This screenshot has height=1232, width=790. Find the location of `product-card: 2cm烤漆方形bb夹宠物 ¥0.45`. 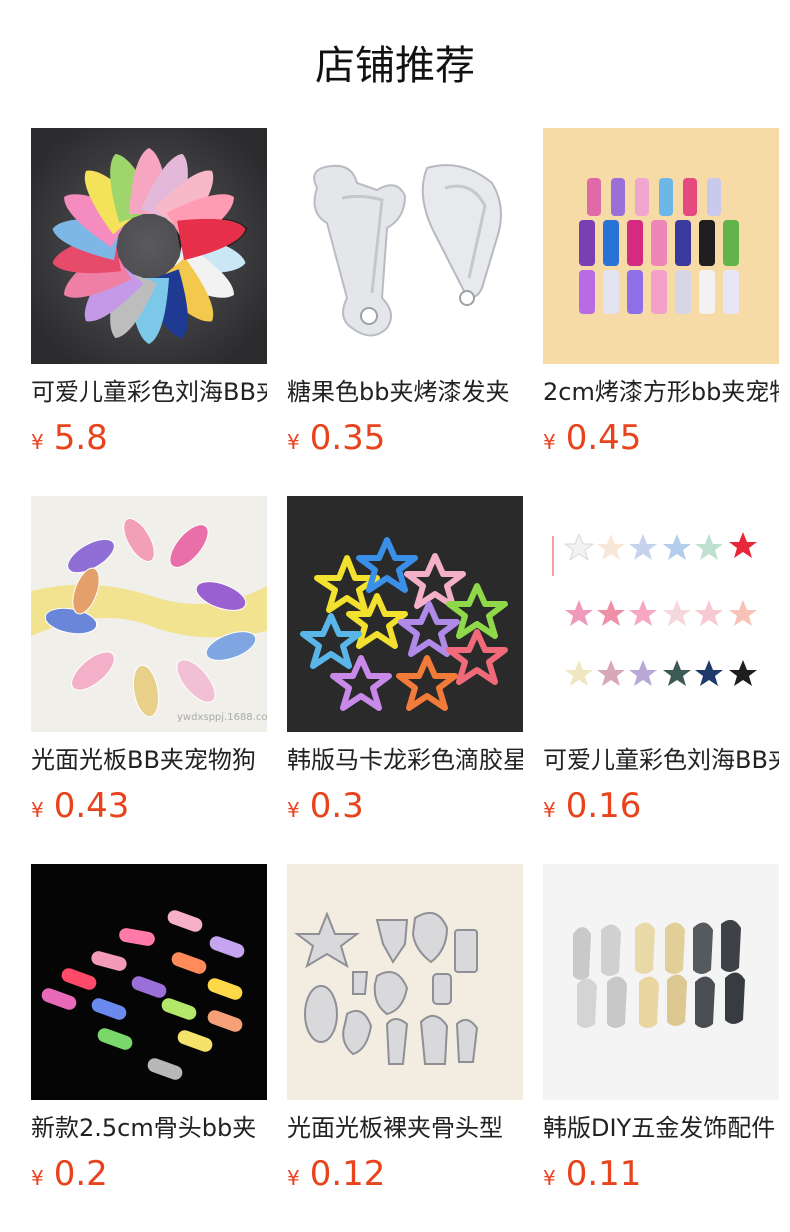

product-card: 2cm烤漆方形bb夹宠物 ¥0.45 is located at coordinates (661, 303).